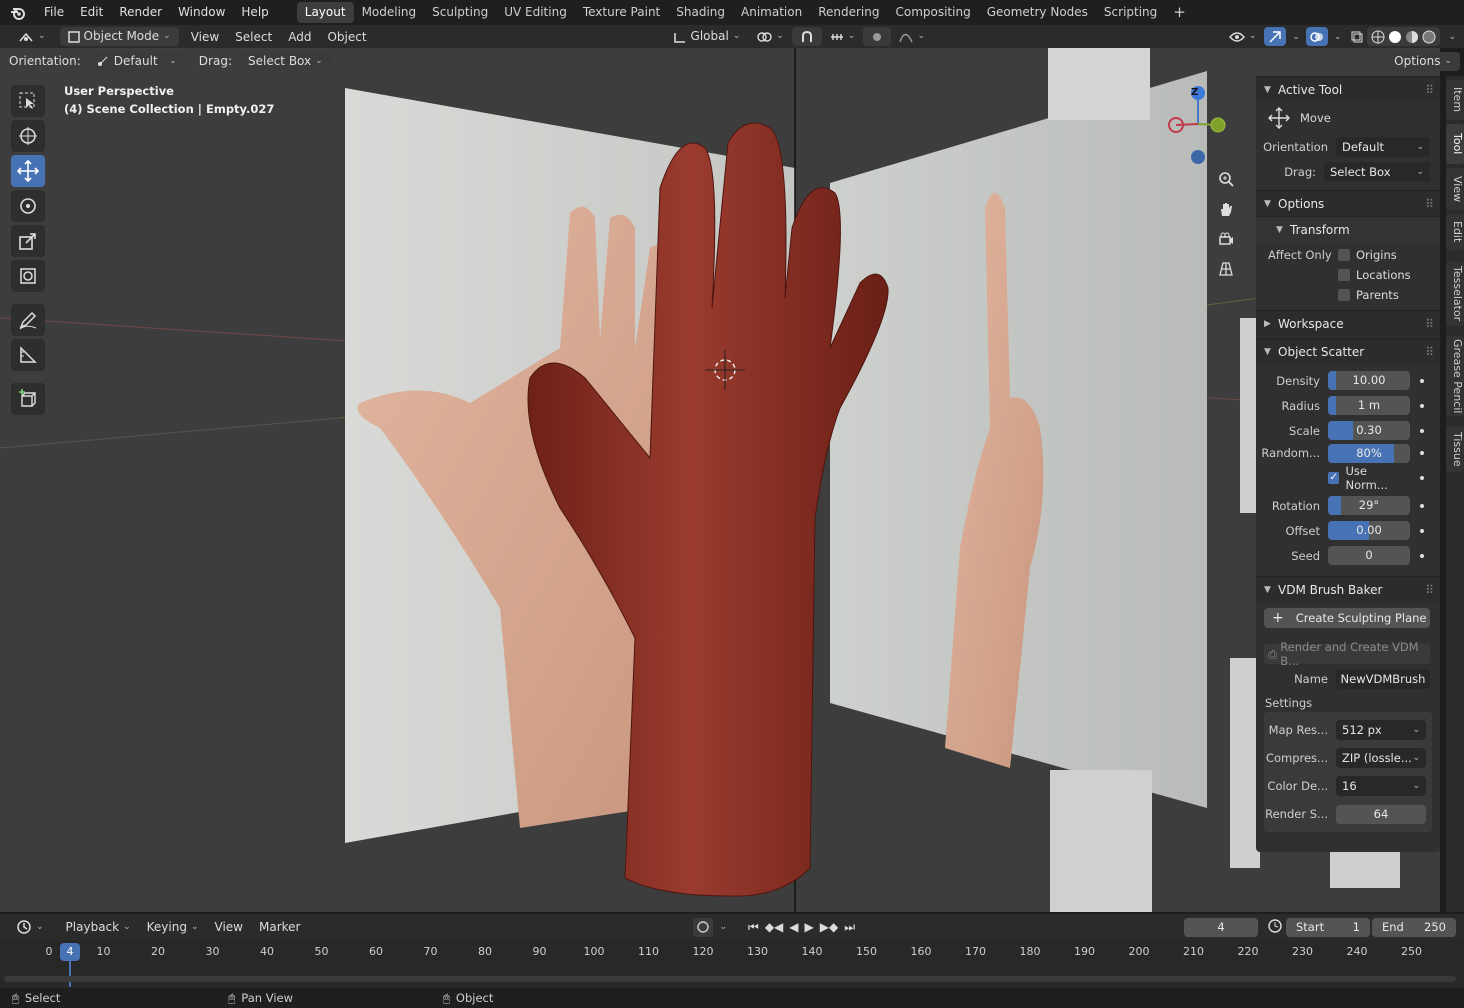 The height and width of the screenshot is (1008, 1464). I want to click on tab-tissue: Tissue, so click(1455, 449).